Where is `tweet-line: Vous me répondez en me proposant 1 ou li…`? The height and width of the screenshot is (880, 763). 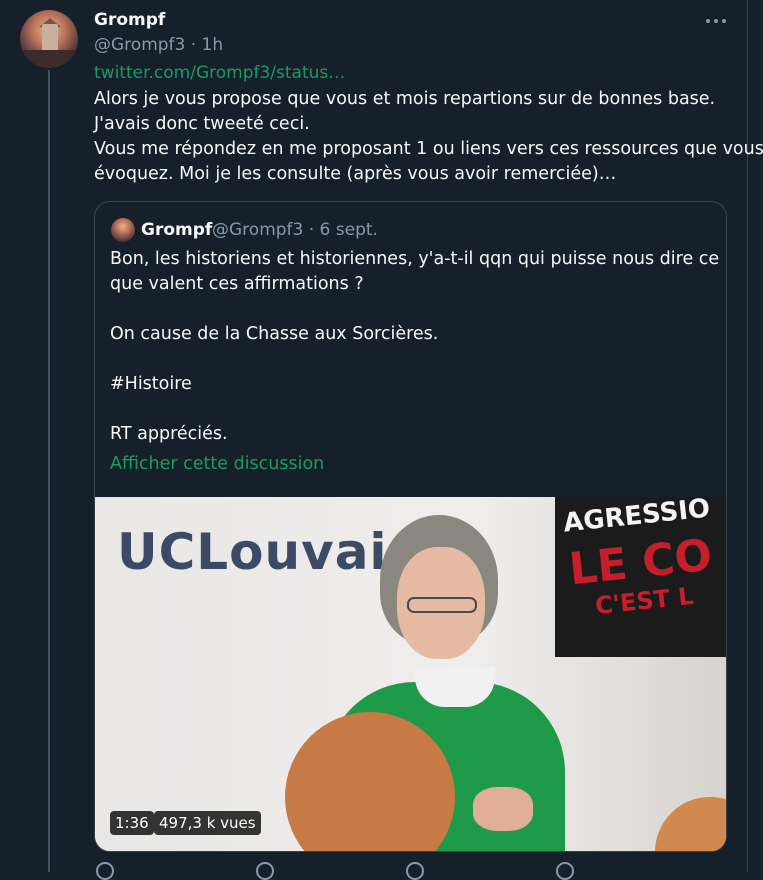
tweet-line: Vous me répondez en me proposant 1 ou li… is located at coordinates (428, 149).